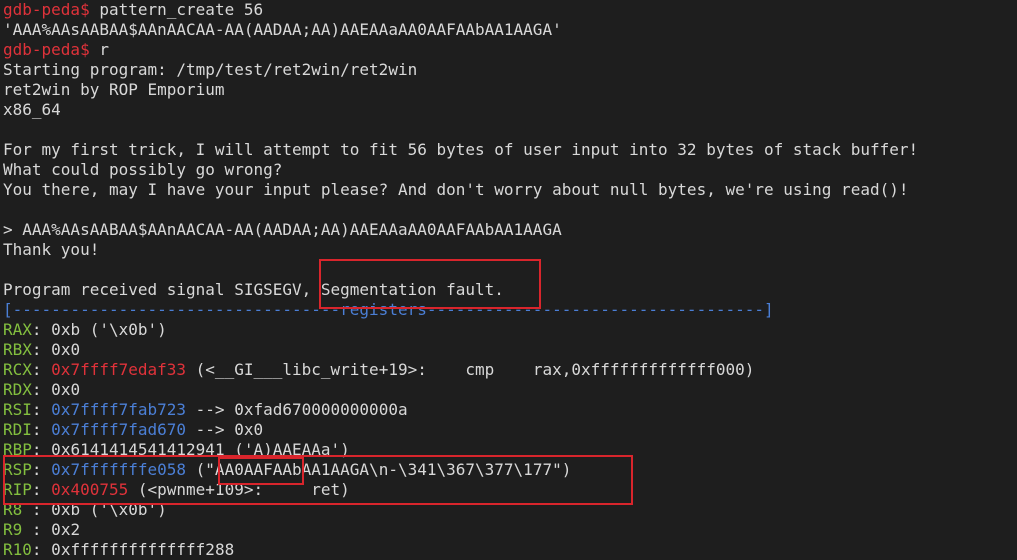 This screenshot has width=1017, height=560. I want to click on register-name: RAX, so click(17, 329).